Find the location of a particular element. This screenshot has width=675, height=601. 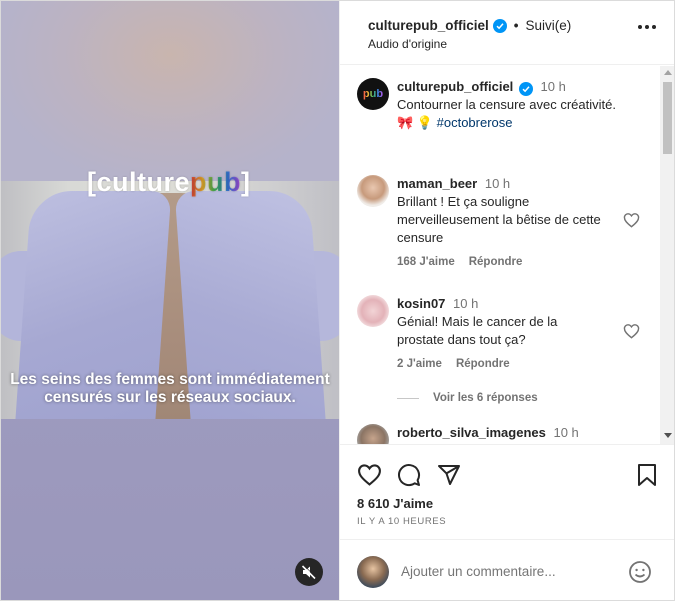

comment-text: censure is located at coordinates (420, 237).